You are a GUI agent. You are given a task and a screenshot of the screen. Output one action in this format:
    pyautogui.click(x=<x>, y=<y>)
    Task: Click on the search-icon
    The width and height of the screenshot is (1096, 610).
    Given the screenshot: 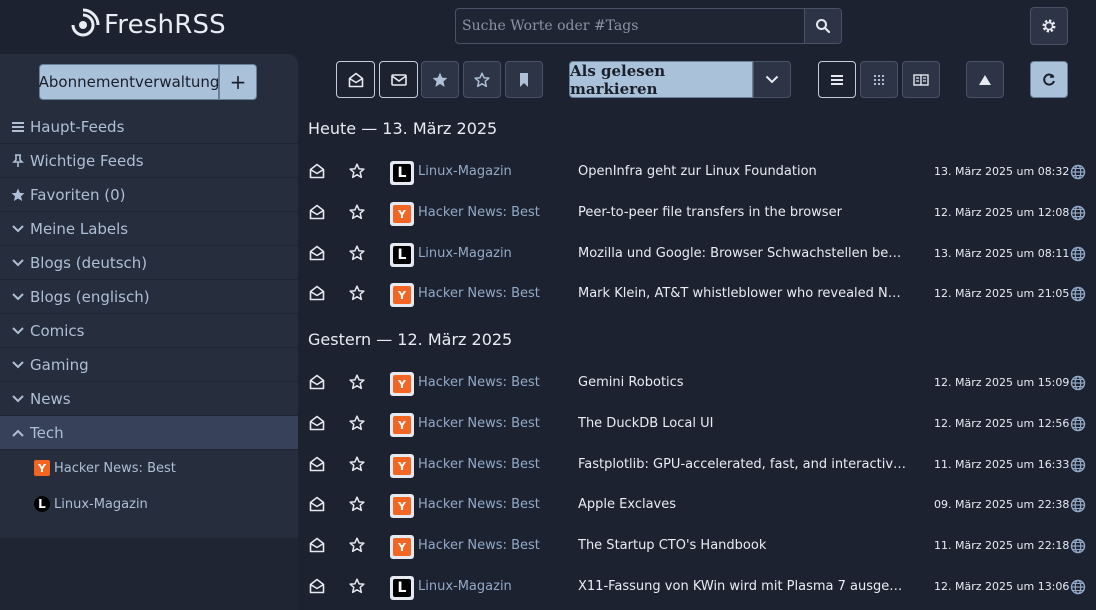 What is the action you would take?
    pyautogui.click(x=823, y=26)
    